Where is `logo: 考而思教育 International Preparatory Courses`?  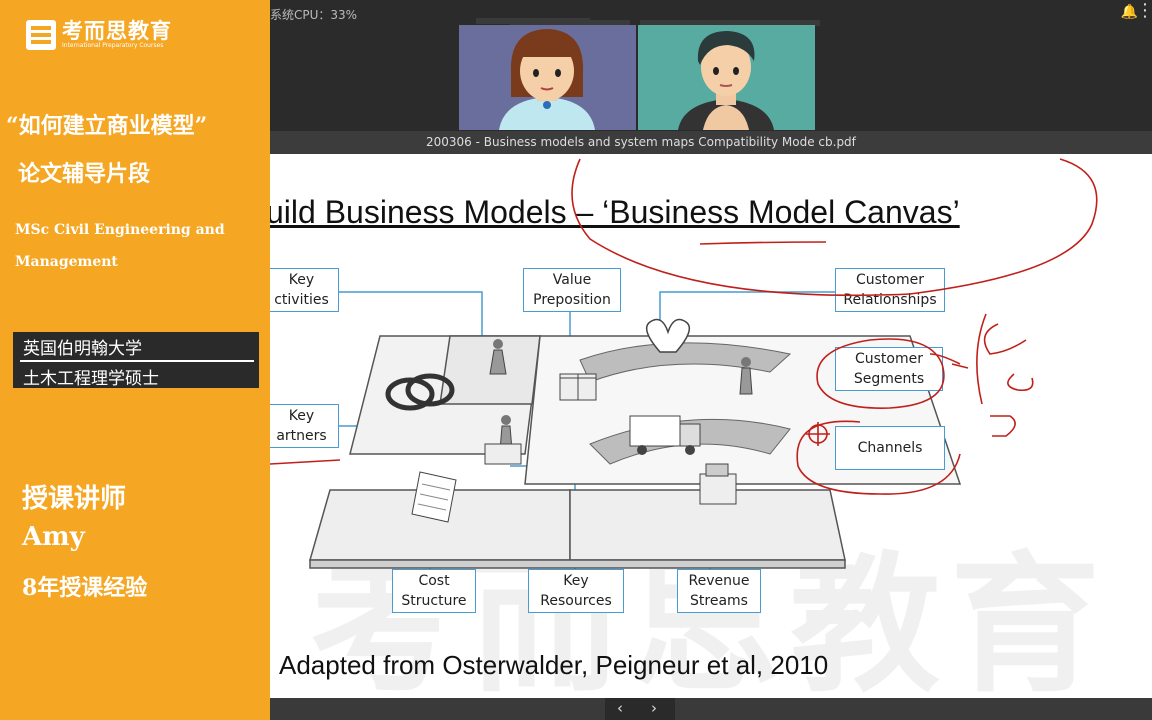 logo: 考而思教育 International Preparatory Courses is located at coordinates (99, 35).